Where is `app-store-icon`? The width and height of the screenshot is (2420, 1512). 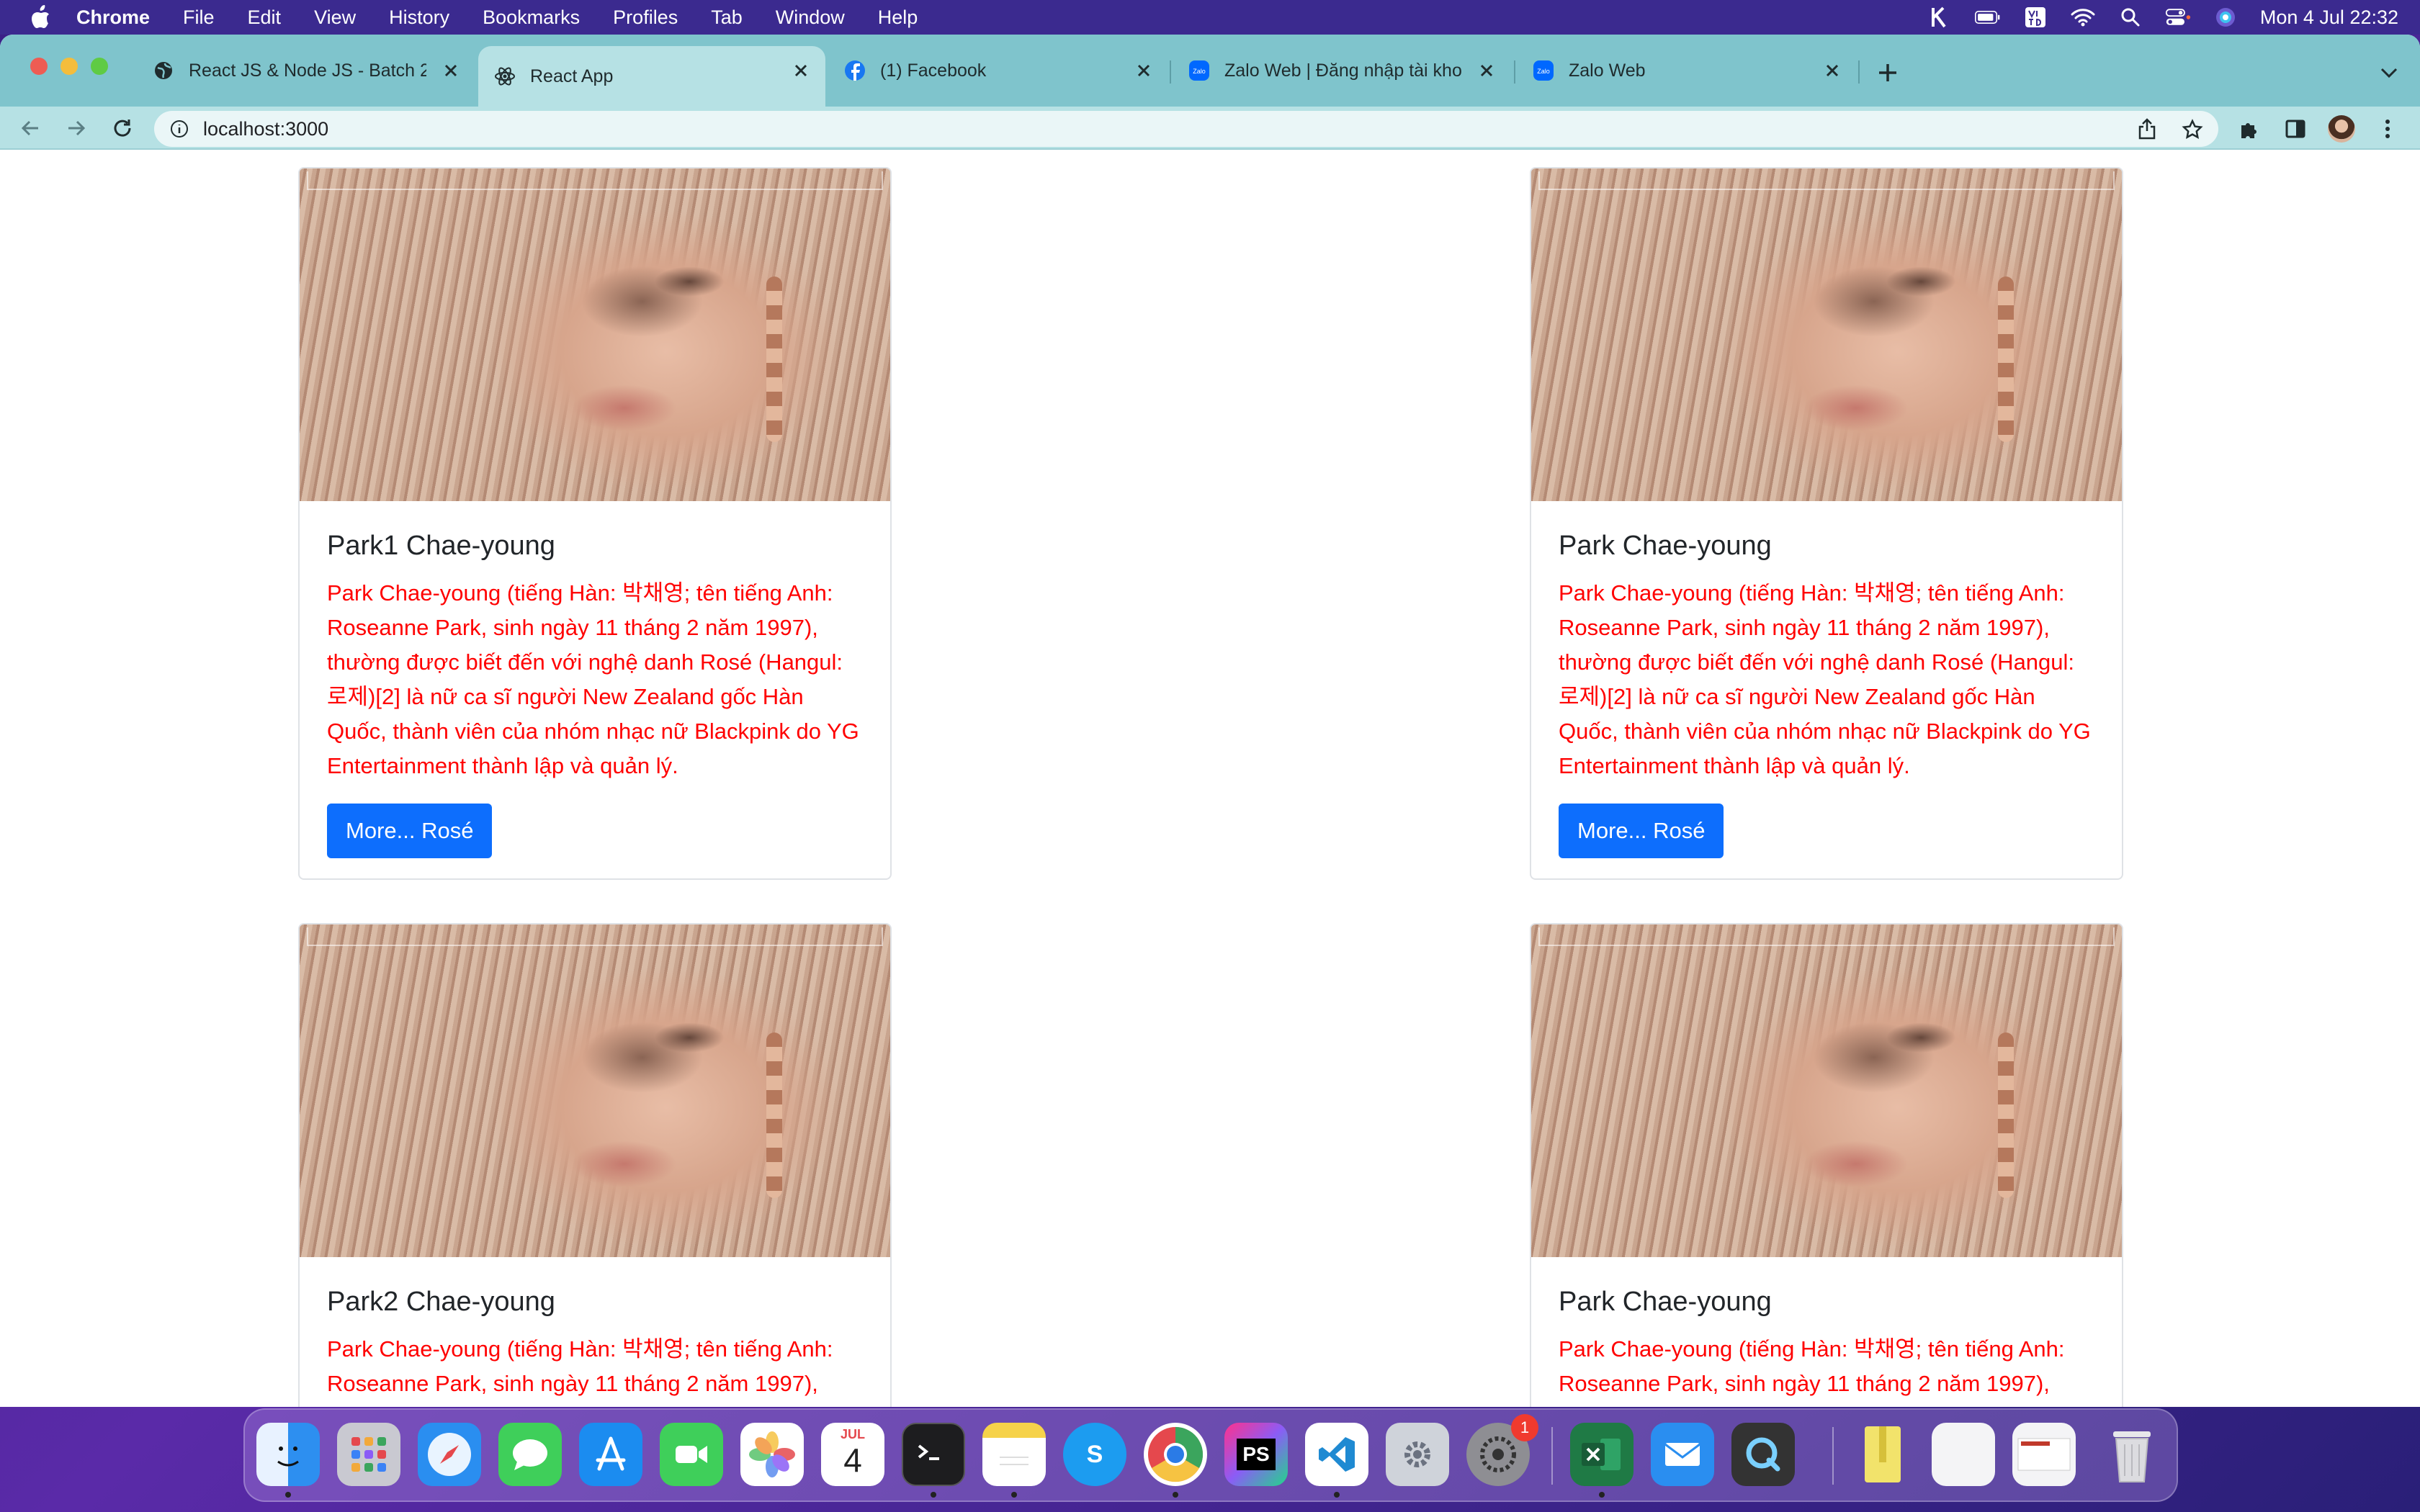 app-store-icon is located at coordinates (610, 1454).